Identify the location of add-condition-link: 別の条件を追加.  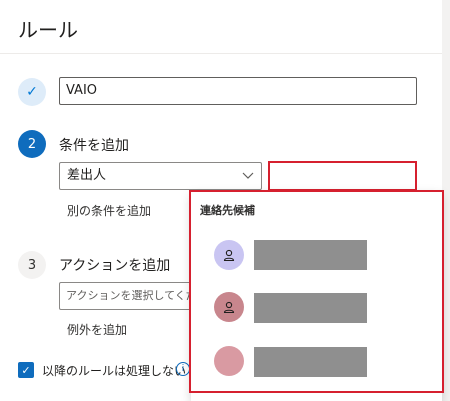
(109, 210).